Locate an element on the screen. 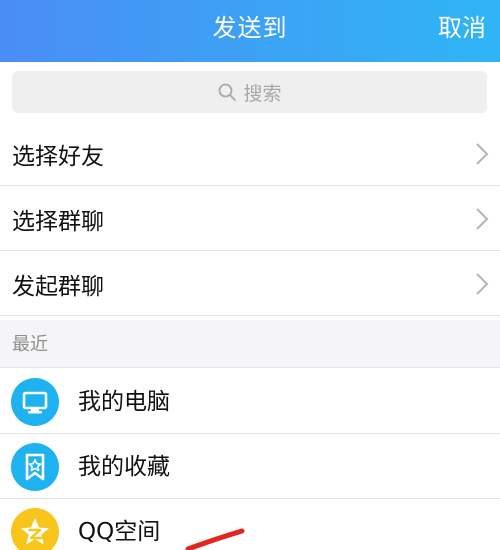  computer-icon is located at coordinates (35, 402).